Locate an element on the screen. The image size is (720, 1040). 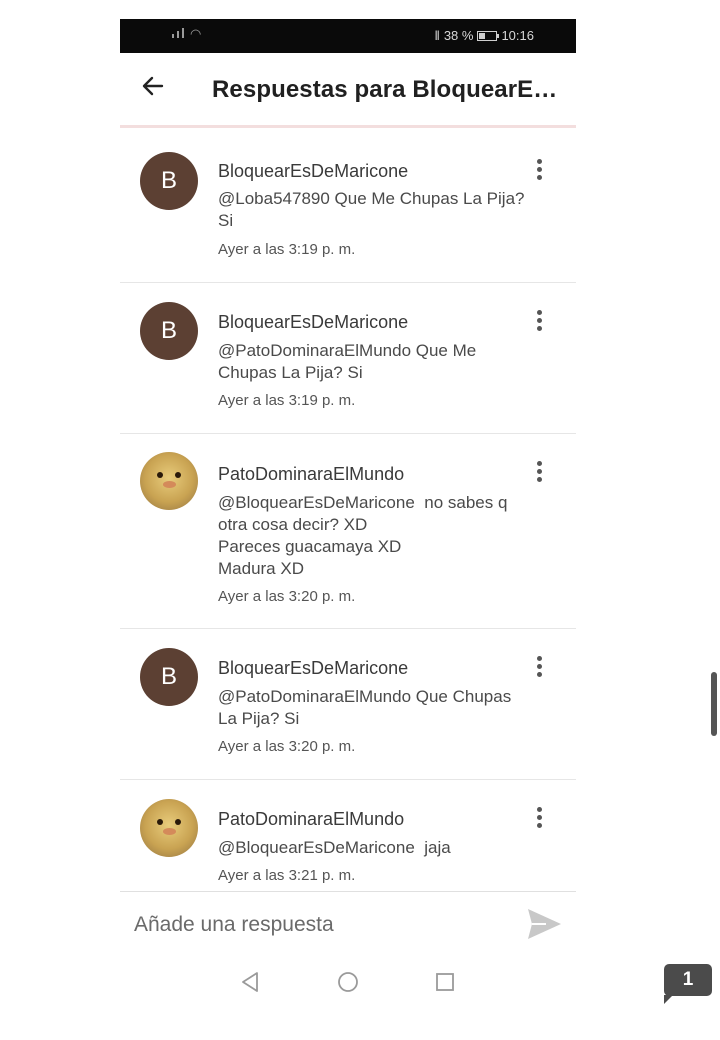
vibrate-icon: ‖ is located at coordinates (437, 35).